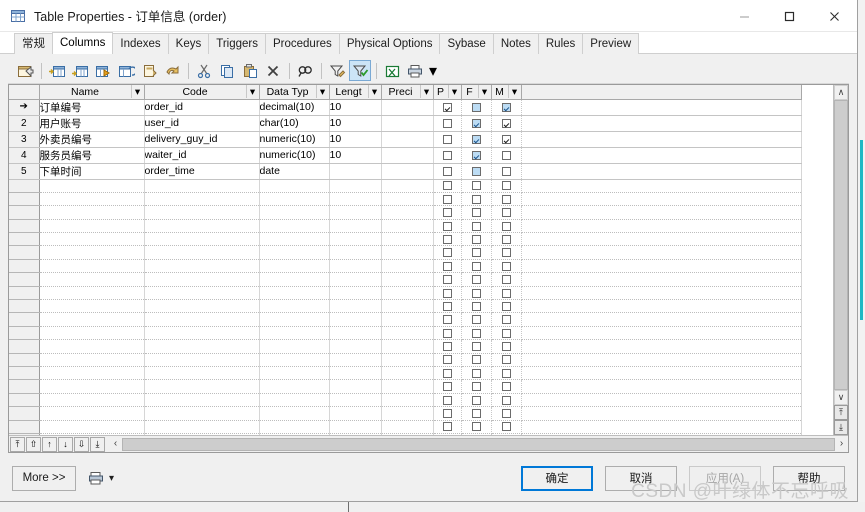 The height and width of the screenshot is (512, 865). I want to click on help-button: 帮助, so click(809, 478).